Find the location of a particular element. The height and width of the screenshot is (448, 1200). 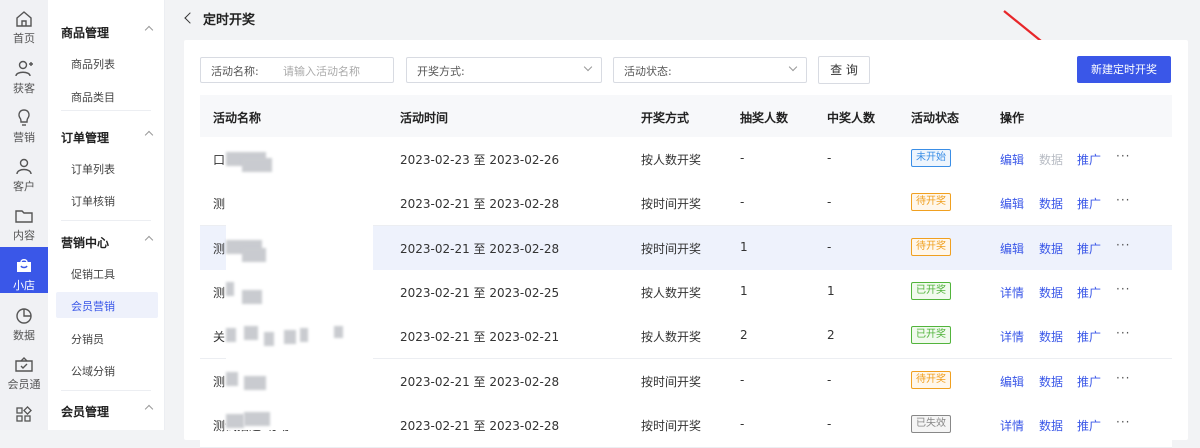

draw-method-label: 开奖方式: is located at coordinates (441, 71).